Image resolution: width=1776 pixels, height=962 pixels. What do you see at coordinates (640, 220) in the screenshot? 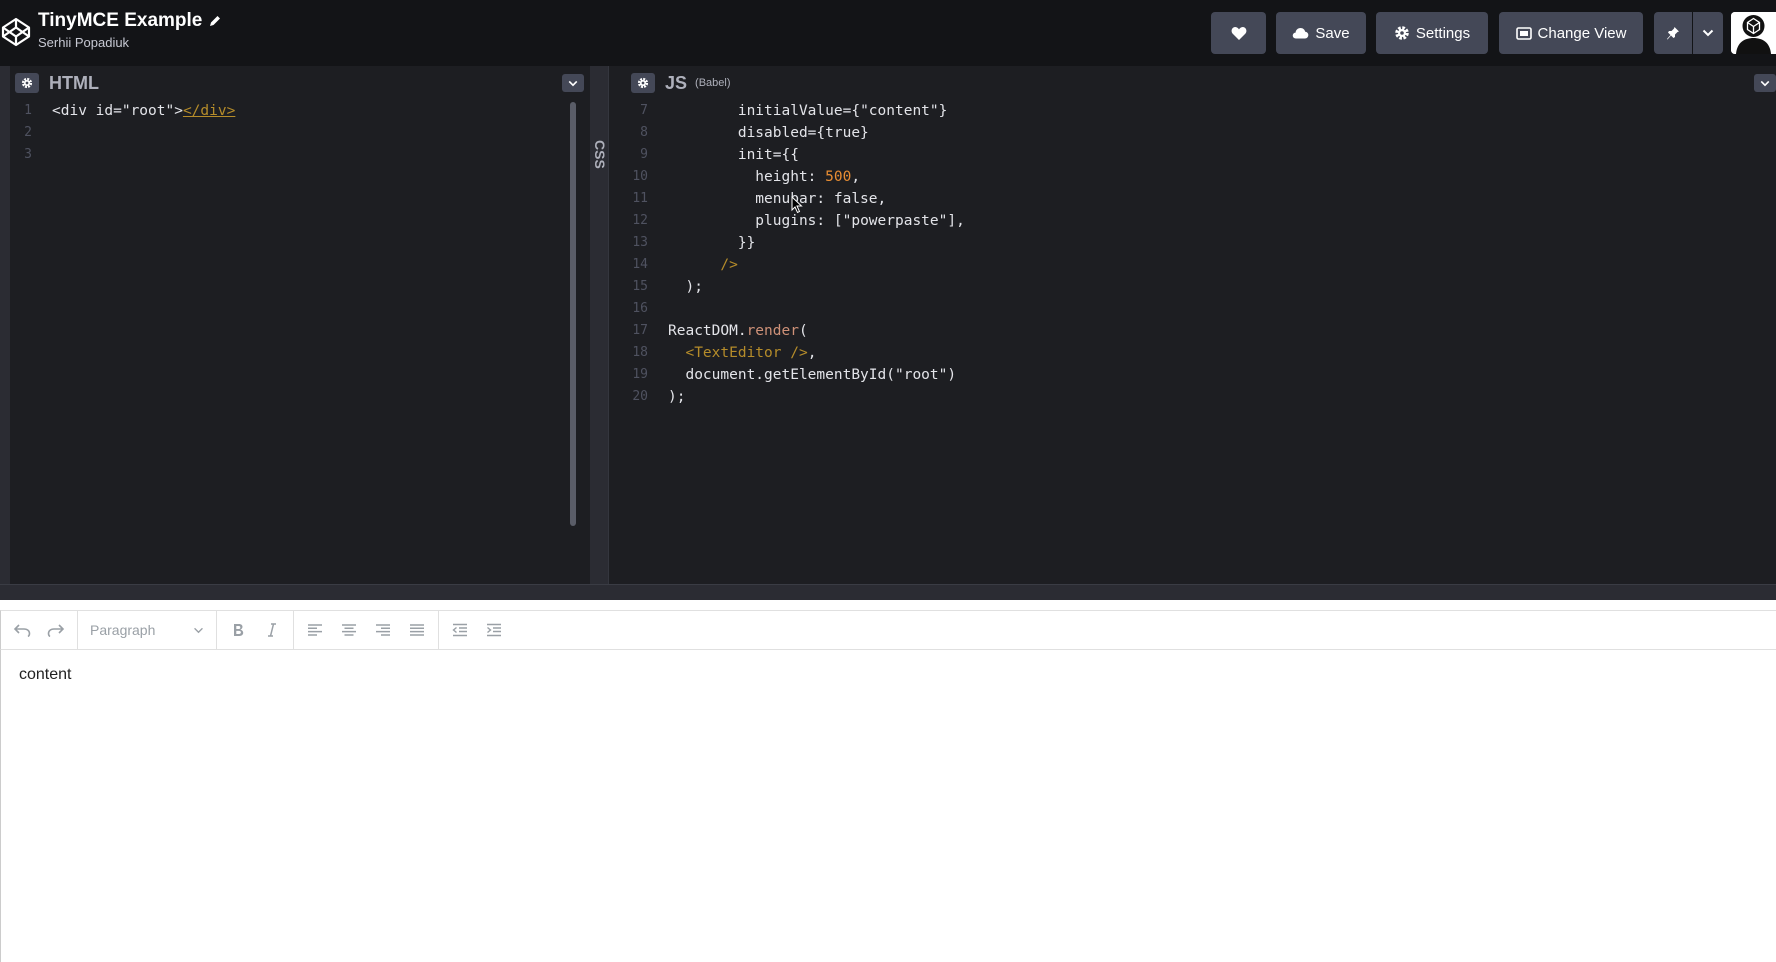
I see `js-line-number: 12` at bounding box center [640, 220].